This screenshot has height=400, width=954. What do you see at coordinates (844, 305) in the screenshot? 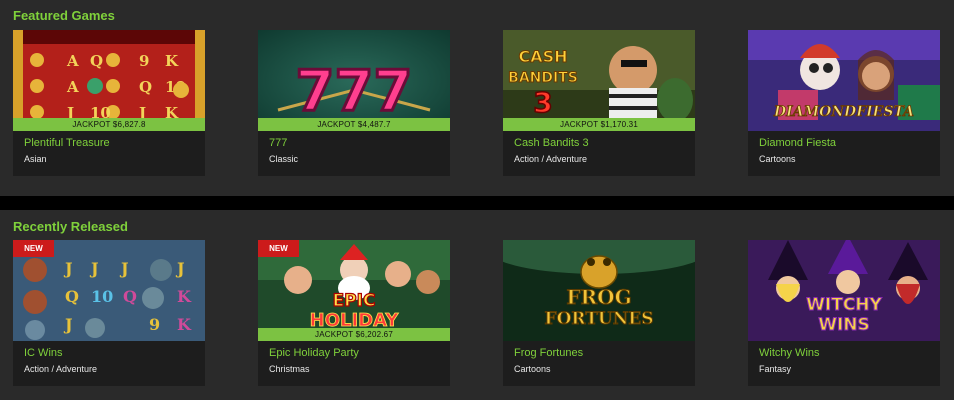
I see `svg-text: WITCHY` at bounding box center [844, 305].